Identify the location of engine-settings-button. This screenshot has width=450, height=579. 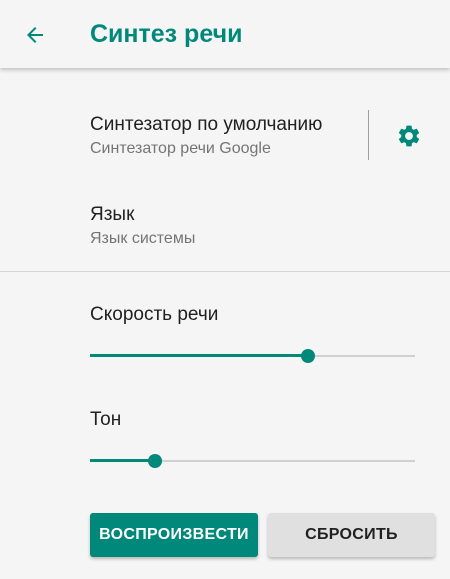
(409, 136).